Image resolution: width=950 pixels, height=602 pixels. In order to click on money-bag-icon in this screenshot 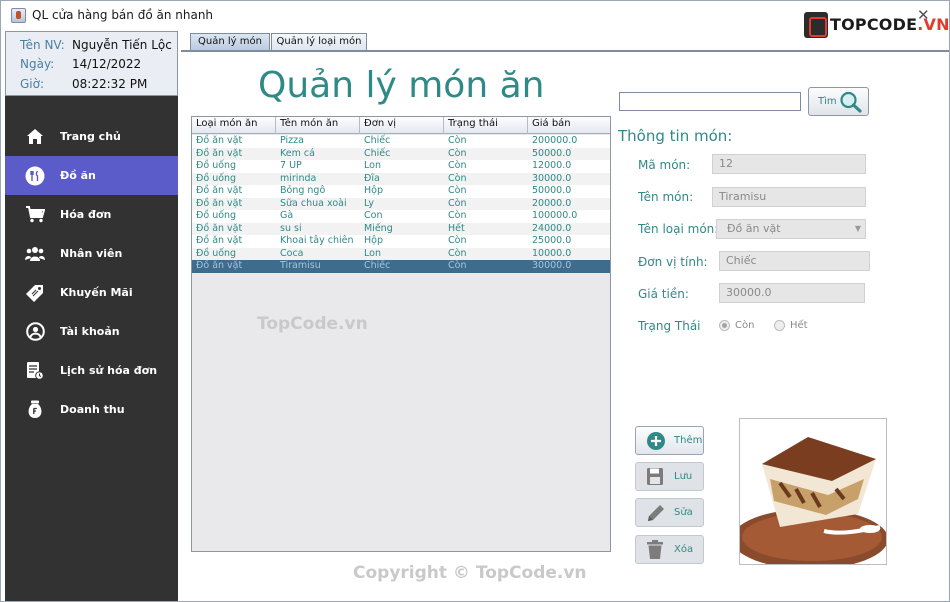, I will do `click(35, 410)`.